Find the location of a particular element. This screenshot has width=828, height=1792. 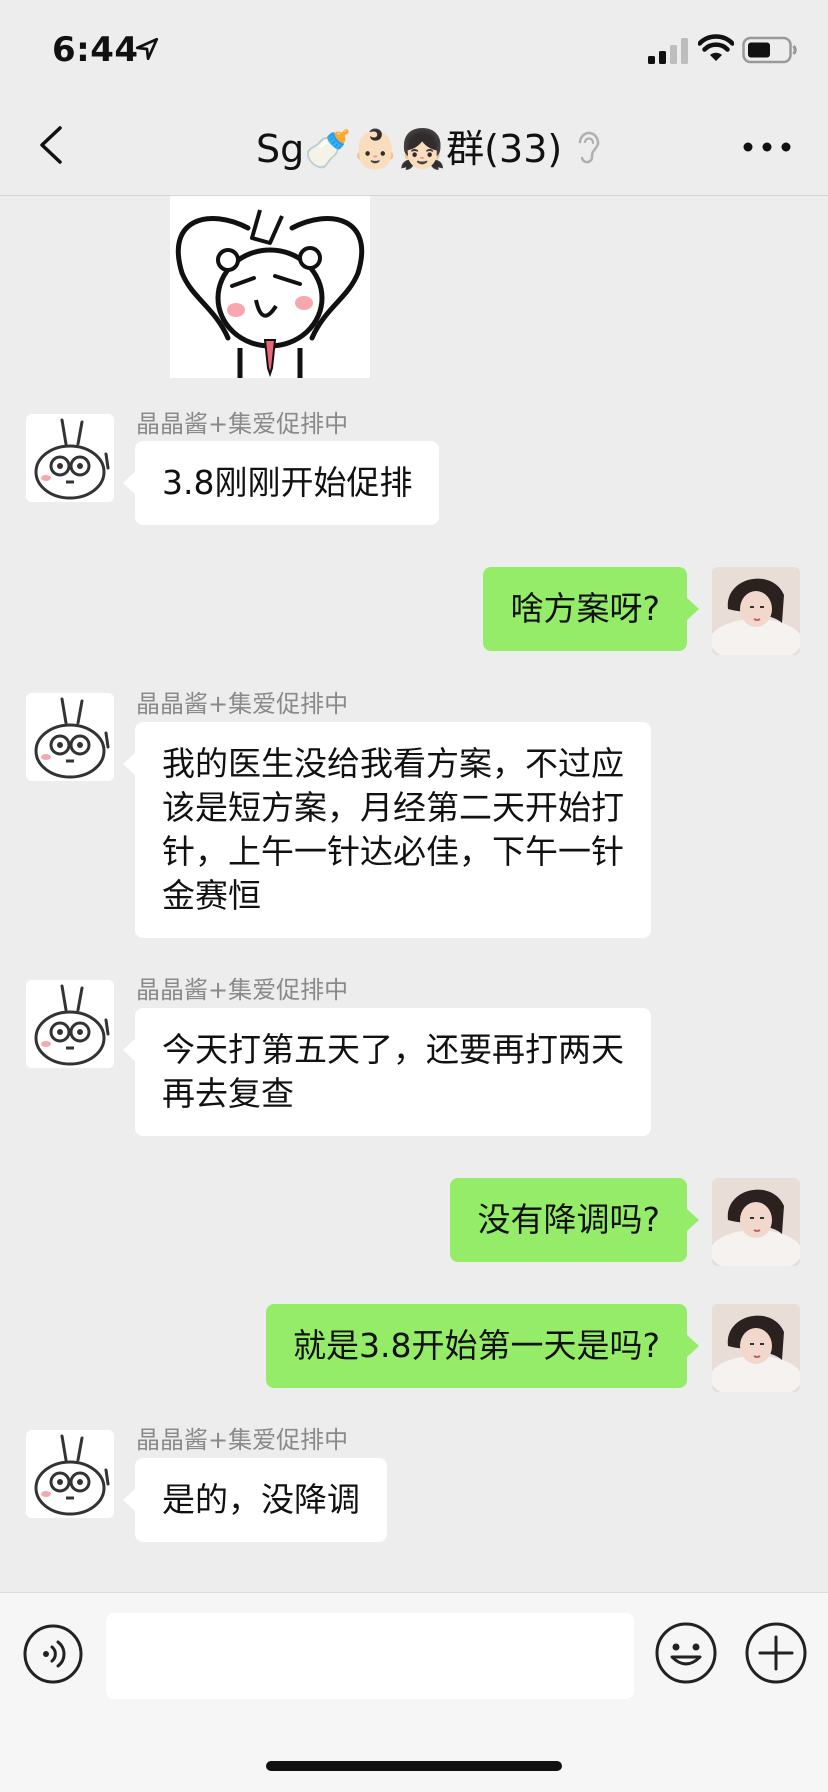

message-line: 就是3.8开始第一天是吗? is located at coordinates (476, 1345).